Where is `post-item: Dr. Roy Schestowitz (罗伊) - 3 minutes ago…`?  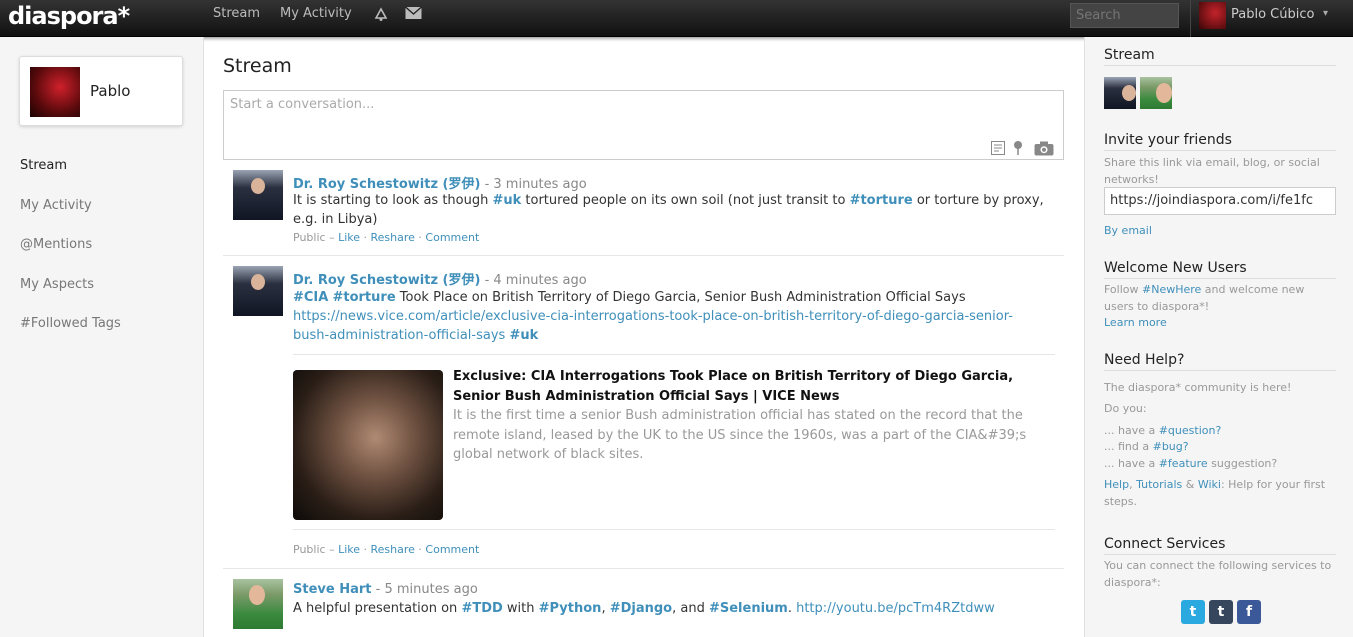
post-item: Dr. Roy Schestowitz (罗伊) - 3 minutes ago… is located at coordinates (643, 208).